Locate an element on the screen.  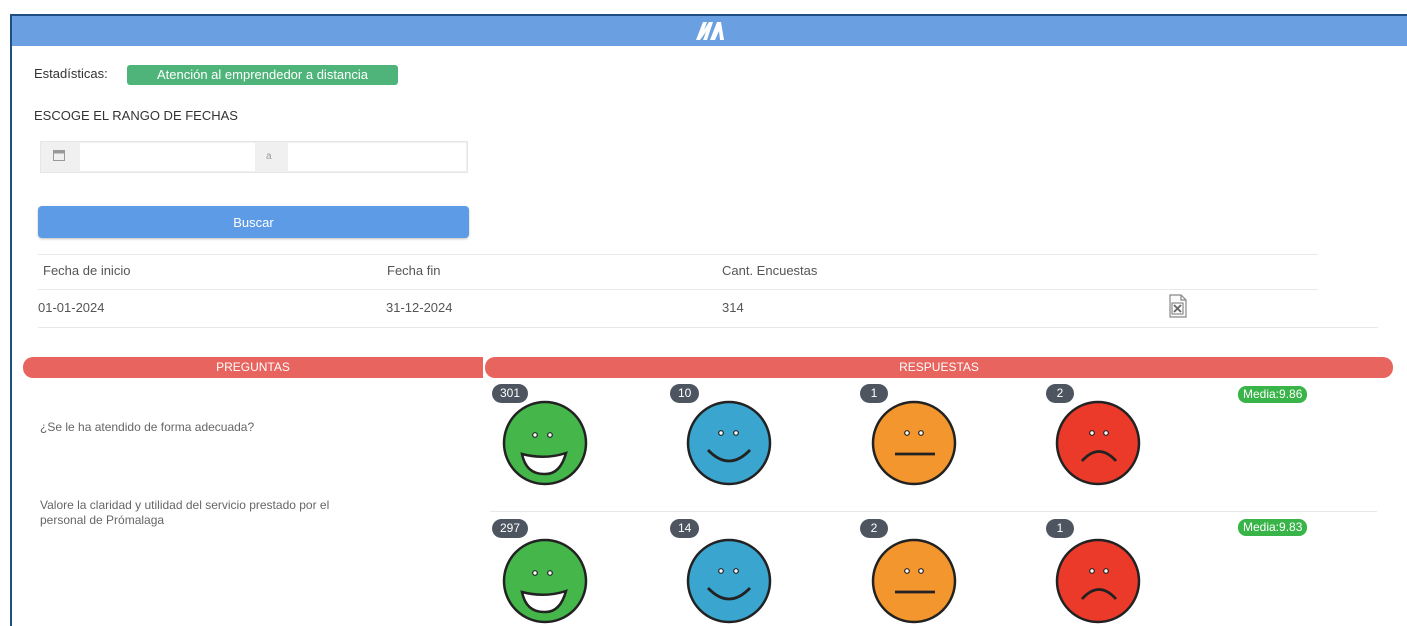
header-start-date: Fecha de inicio is located at coordinates (87, 270).